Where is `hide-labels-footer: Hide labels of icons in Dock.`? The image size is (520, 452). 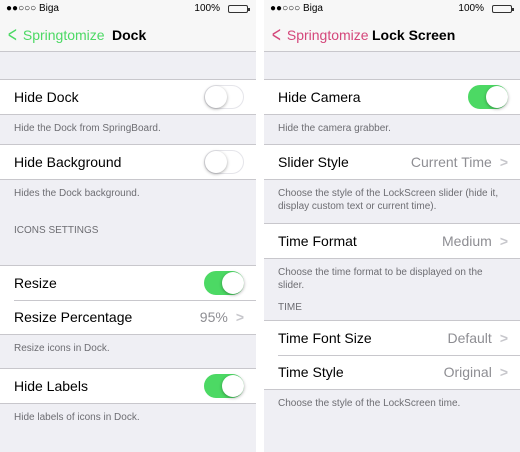 hide-labels-footer: Hide labels of icons in Dock. is located at coordinates (77, 417).